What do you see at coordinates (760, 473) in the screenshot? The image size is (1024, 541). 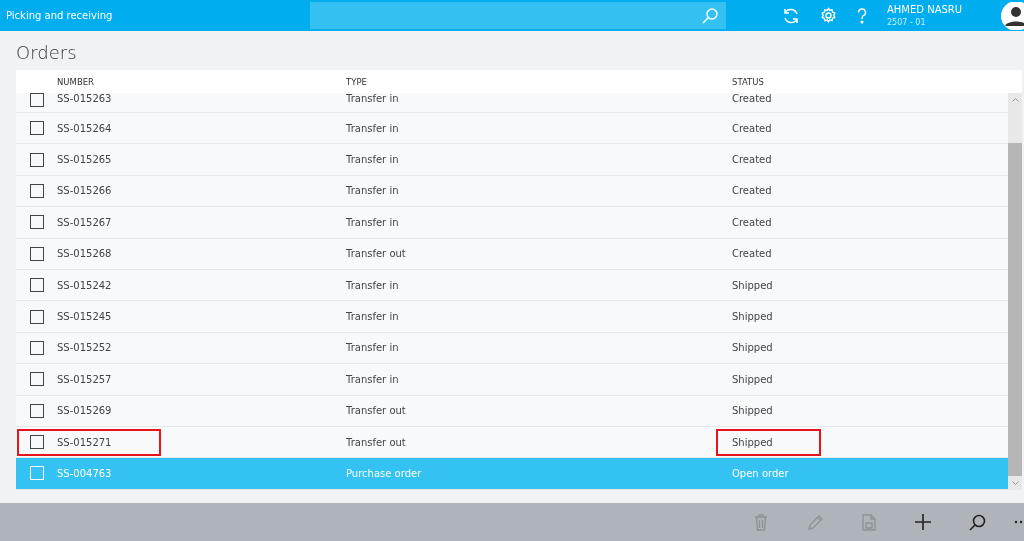 I see `table-cell: Open order` at bounding box center [760, 473].